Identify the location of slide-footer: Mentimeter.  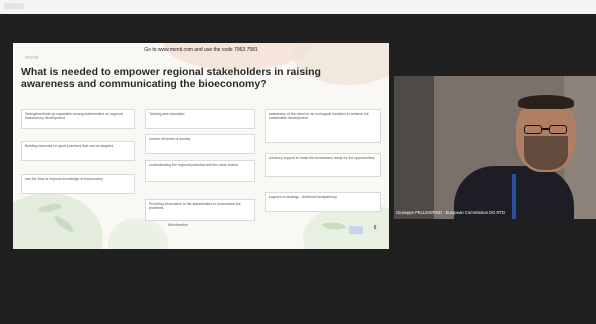
(178, 224).